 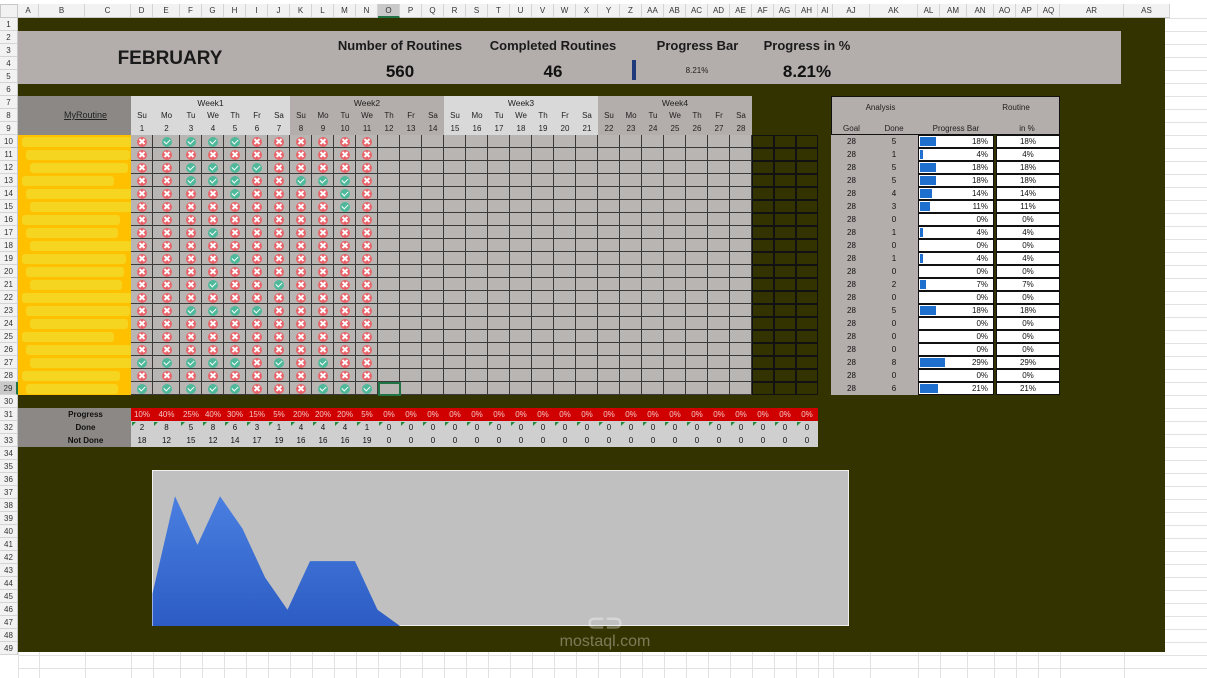 What do you see at coordinates (785, 11) in the screenshot?
I see `column-header-ag: AG` at bounding box center [785, 11].